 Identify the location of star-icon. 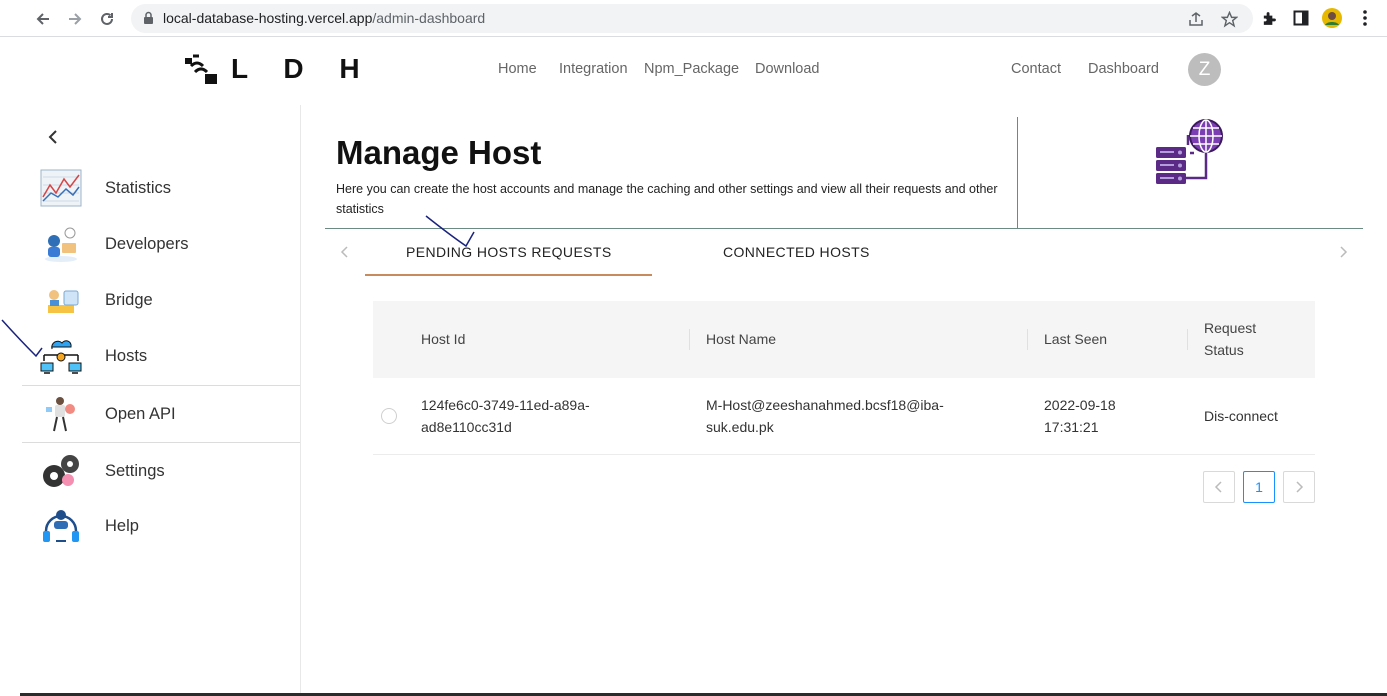
(1229, 19).